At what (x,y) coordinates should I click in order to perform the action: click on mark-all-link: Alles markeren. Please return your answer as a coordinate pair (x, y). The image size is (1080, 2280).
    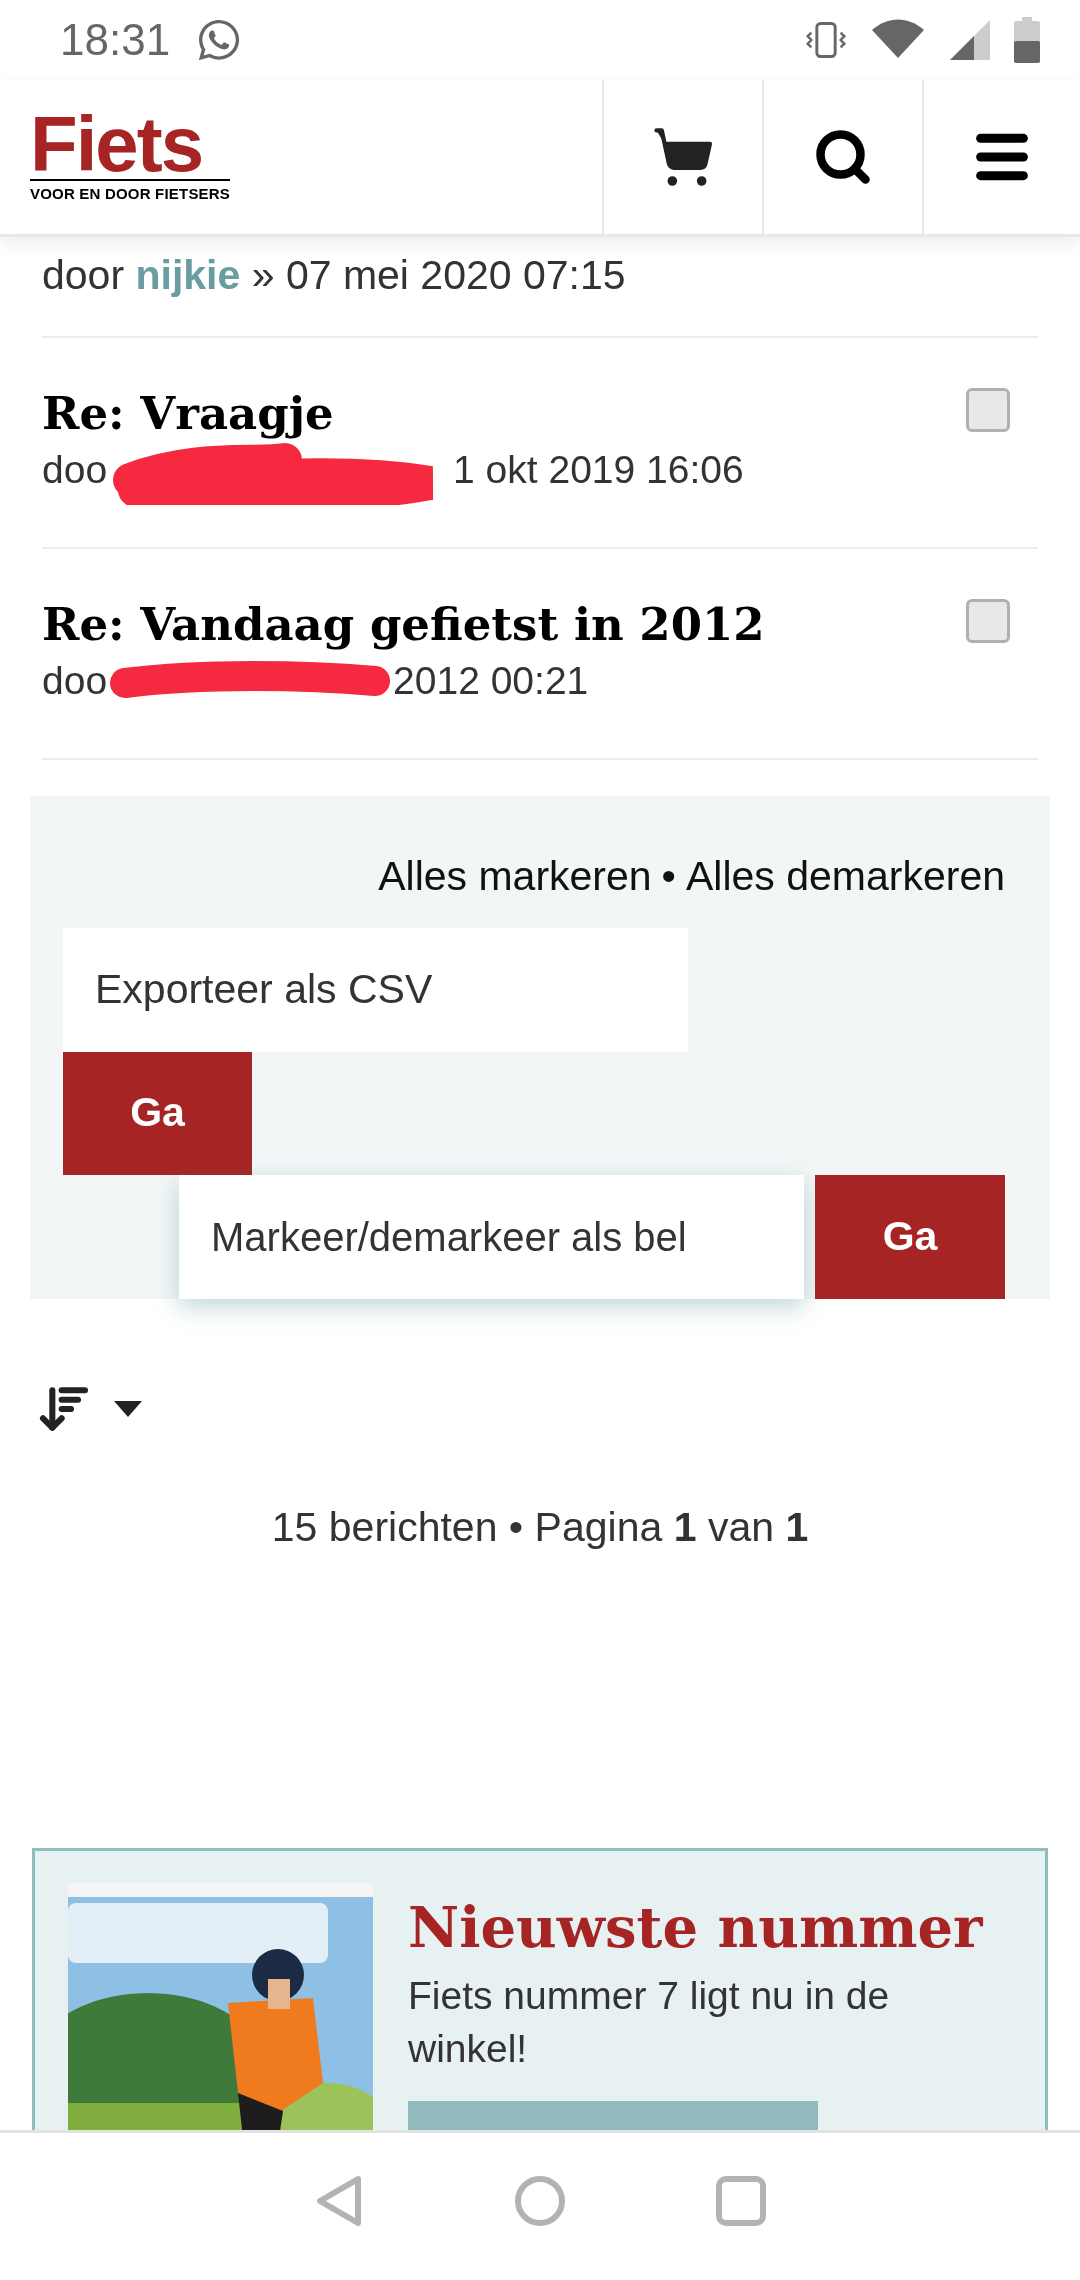
    Looking at the image, I should click on (515, 877).